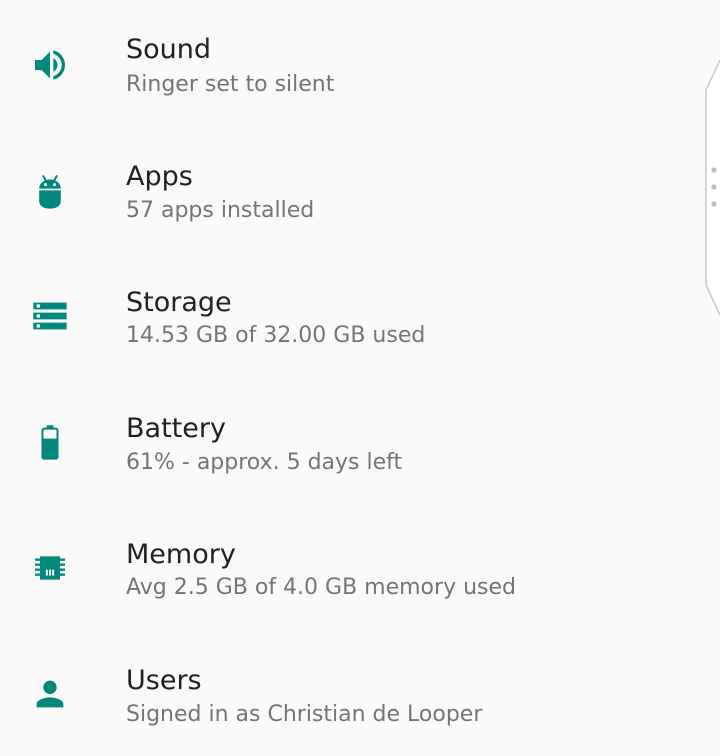  I want to click on settings-item-summary: 14.53 GB of 32.00 GB used, so click(276, 335).